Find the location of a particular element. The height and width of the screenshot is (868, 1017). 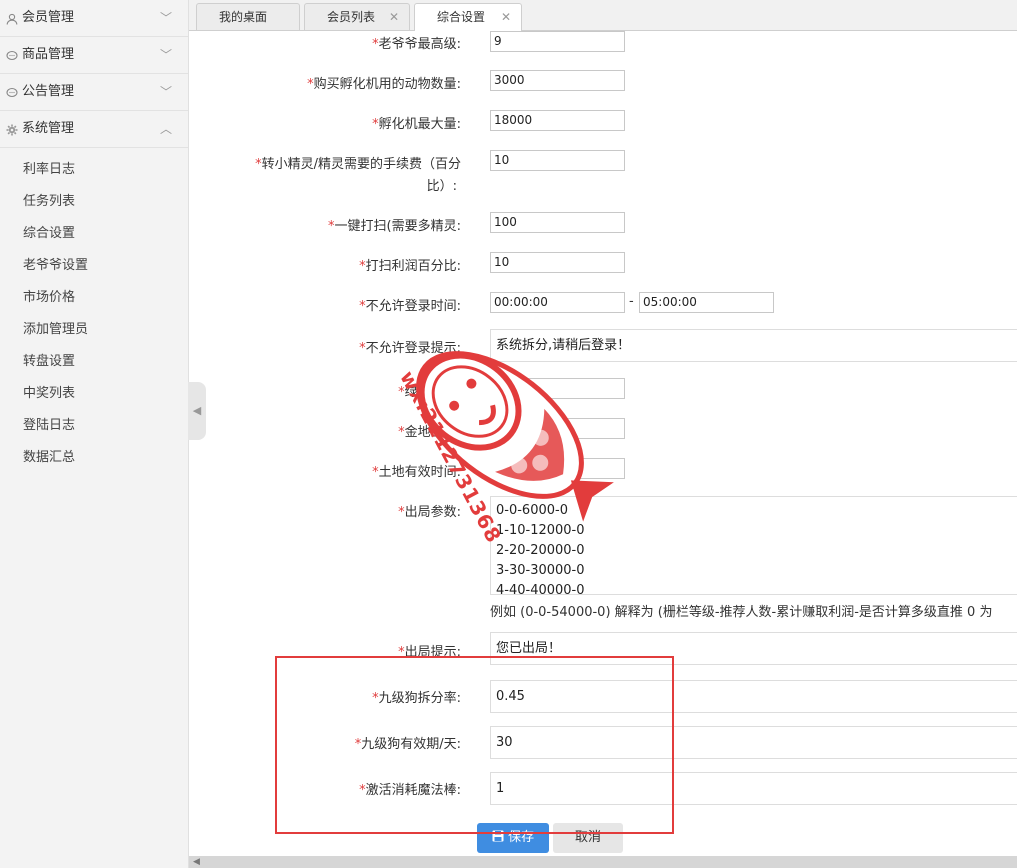

field-label: *绿地上限: is located at coordinates (429, 392).